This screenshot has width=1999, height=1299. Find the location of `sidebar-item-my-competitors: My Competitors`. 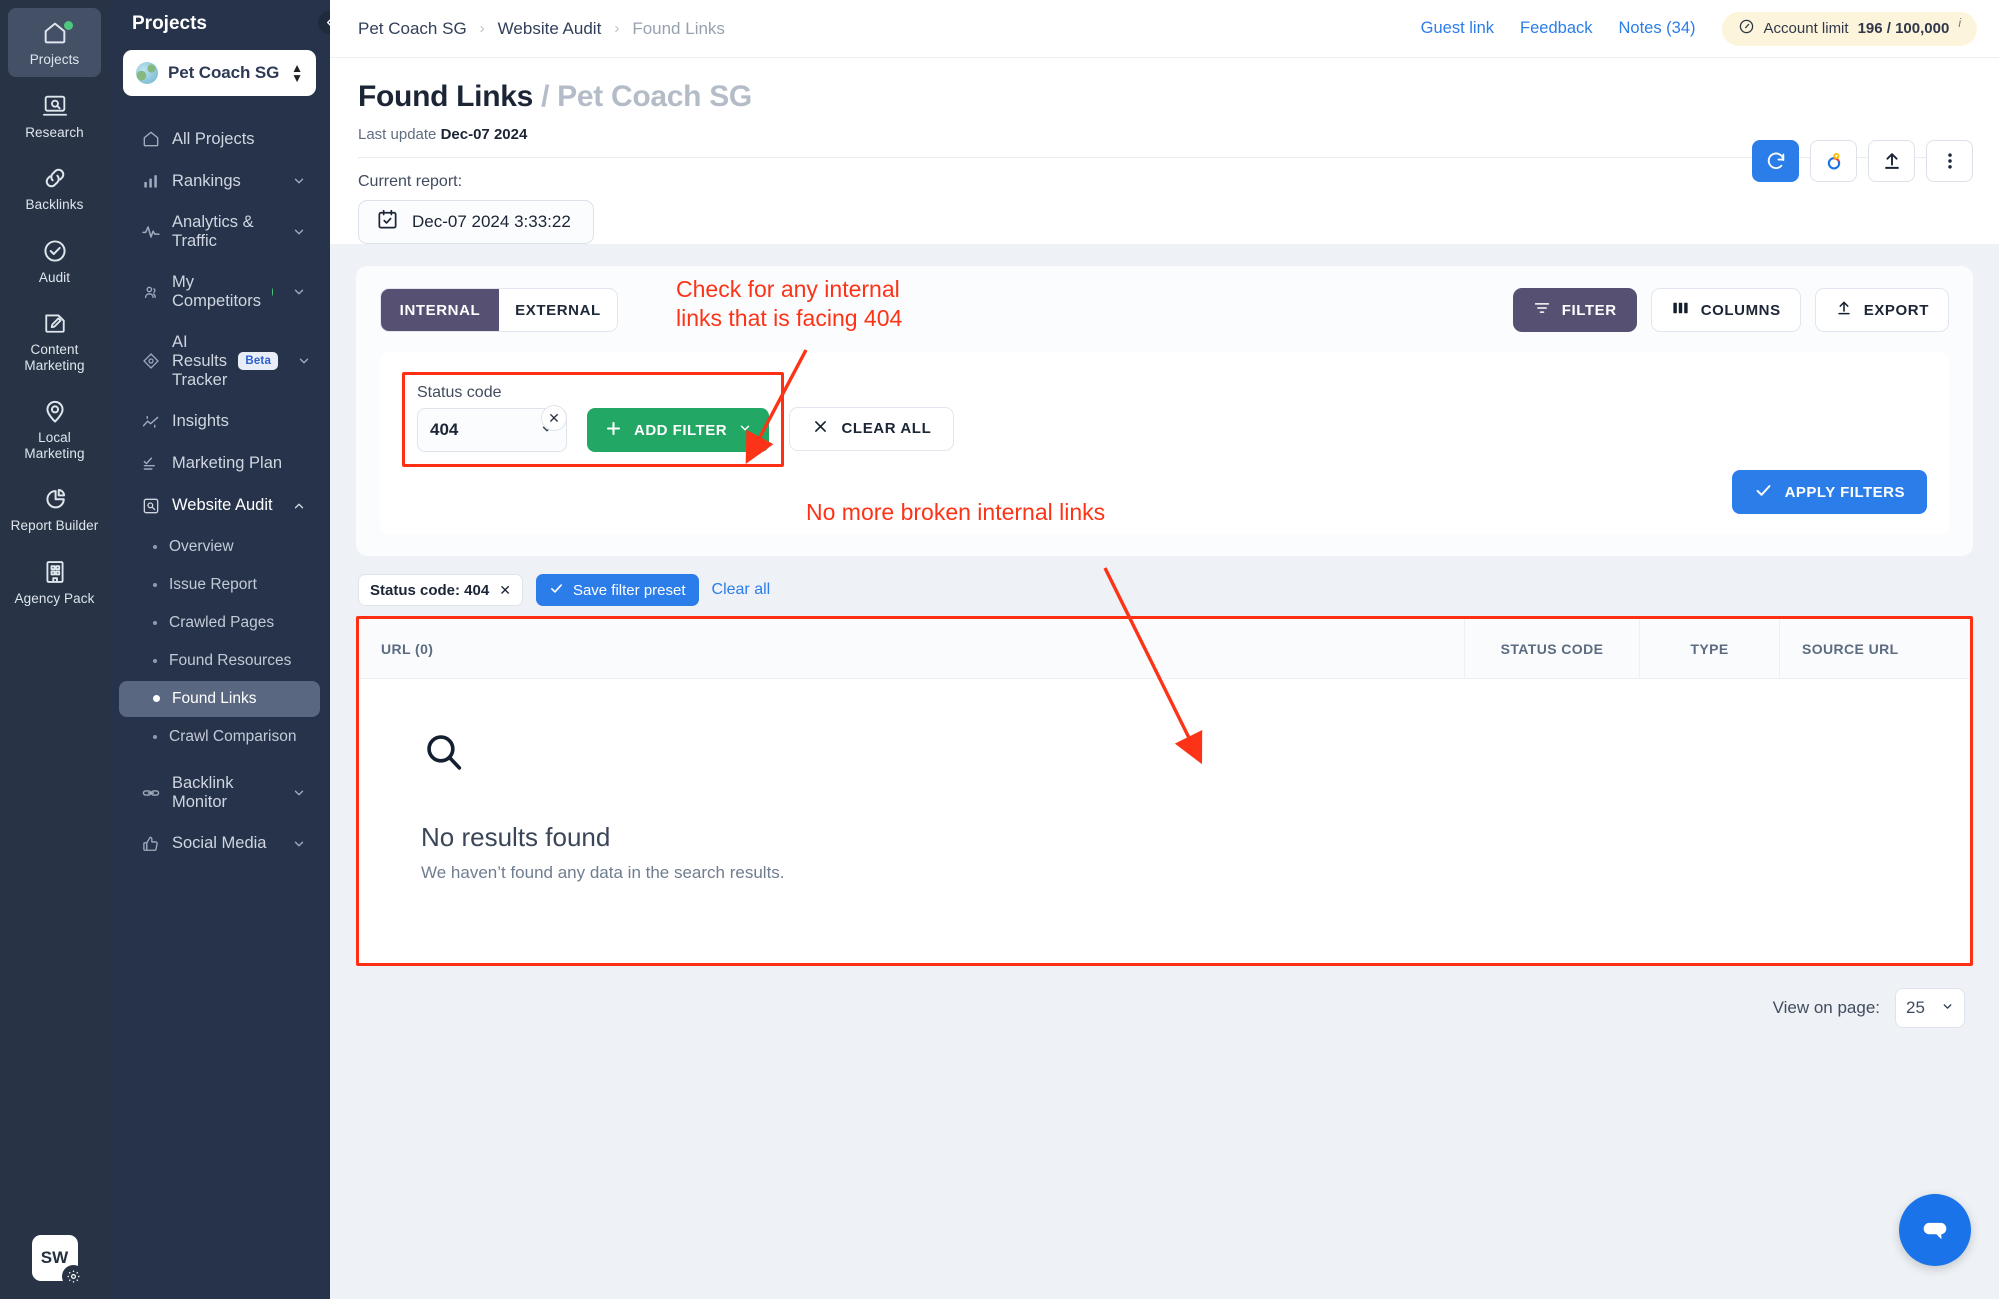

sidebar-item-my-competitors: My Competitors is located at coordinates (219, 292).